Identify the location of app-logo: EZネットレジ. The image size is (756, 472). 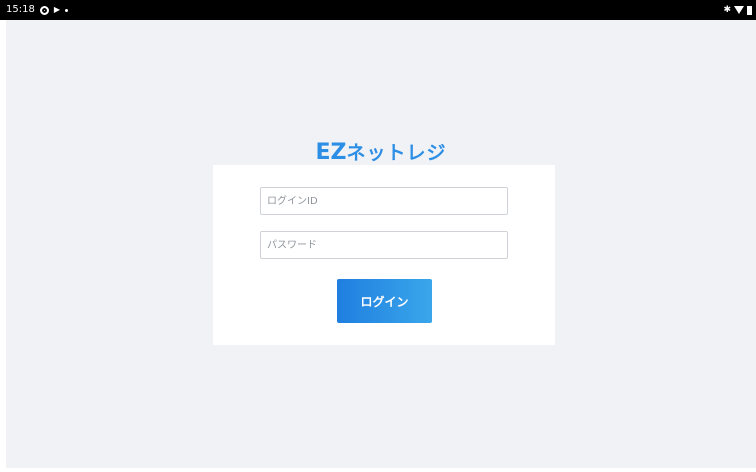
(381, 151).